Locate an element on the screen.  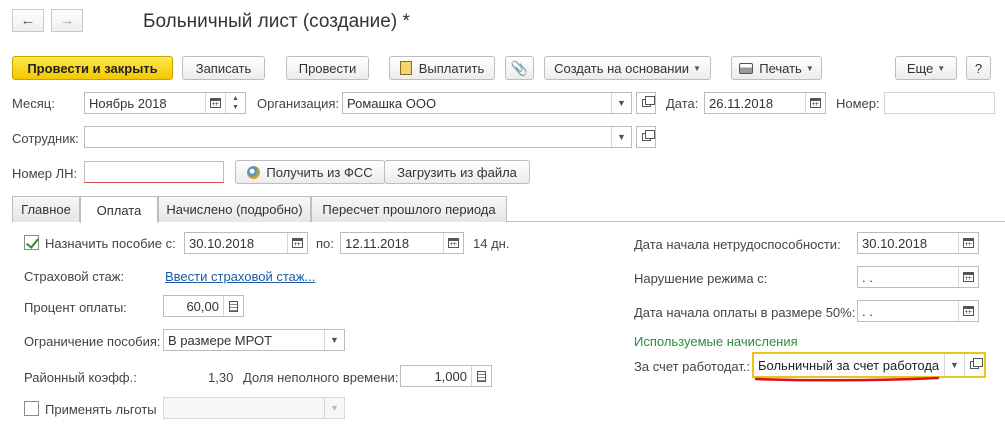
load-from-file-button: Загрузить из файла is located at coordinates (457, 172).